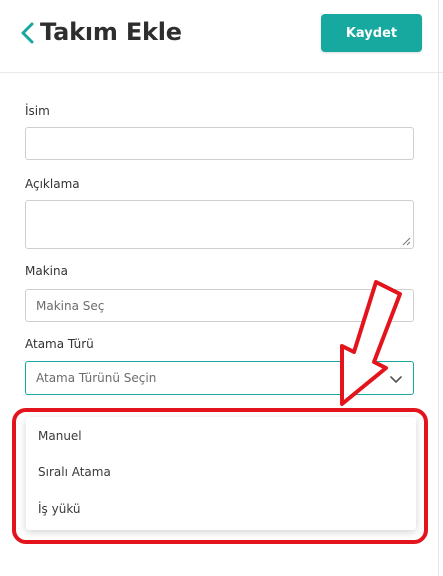 Image resolution: width=443 pixels, height=576 pixels. I want to click on name-label: İsim, so click(37, 111).